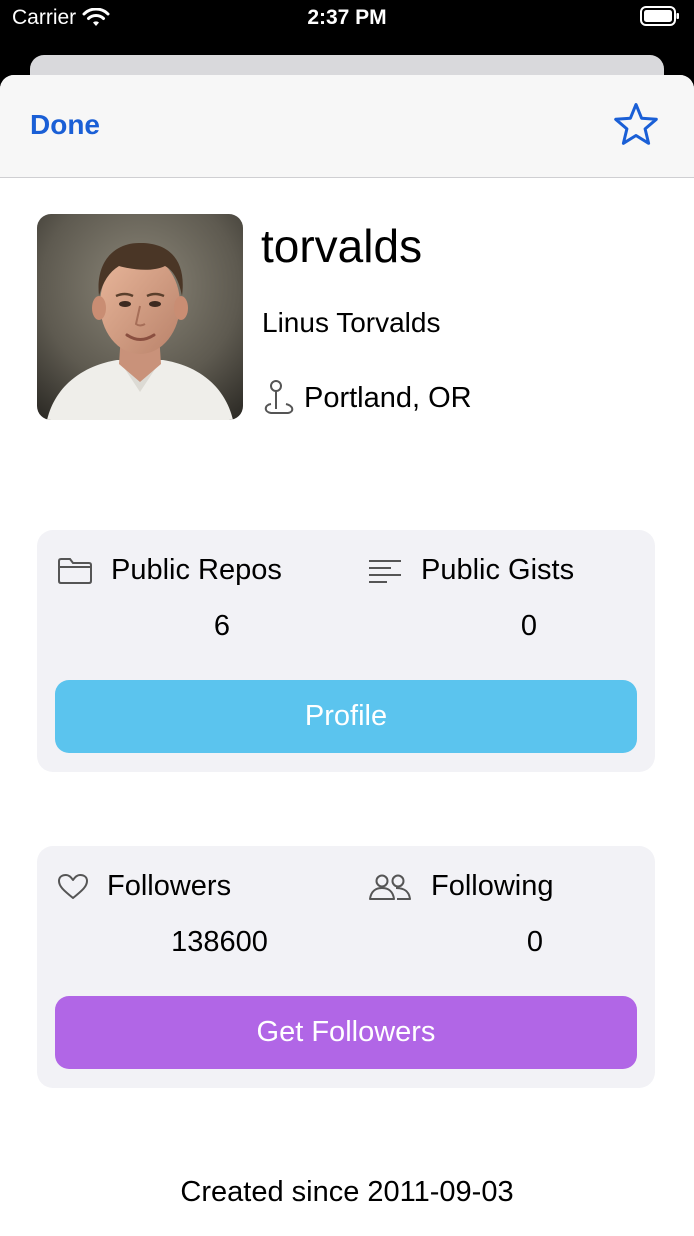  I want to click on following-label: Following, so click(492, 886).